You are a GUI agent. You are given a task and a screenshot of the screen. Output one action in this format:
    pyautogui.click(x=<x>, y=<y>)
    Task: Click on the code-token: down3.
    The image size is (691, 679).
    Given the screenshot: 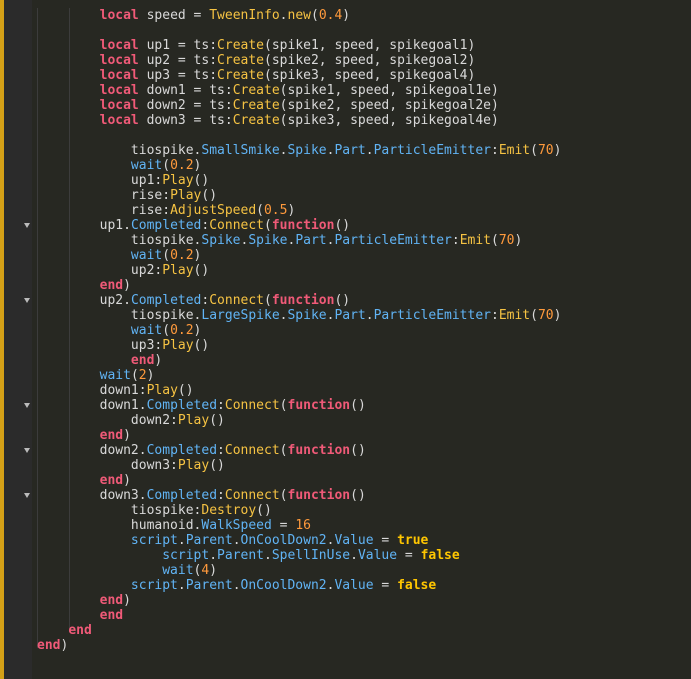 What is the action you would take?
    pyautogui.click(x=123, y=495)
    